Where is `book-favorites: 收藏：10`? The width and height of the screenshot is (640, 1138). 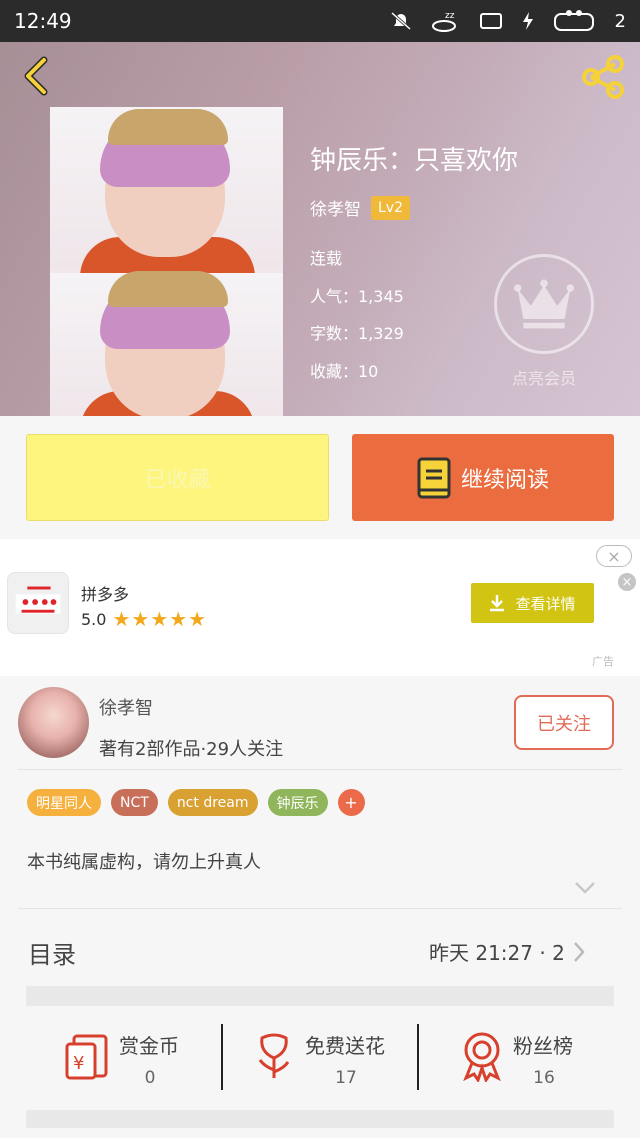
book-favorites: 收藏：10 is located at coordinates (344, 371).